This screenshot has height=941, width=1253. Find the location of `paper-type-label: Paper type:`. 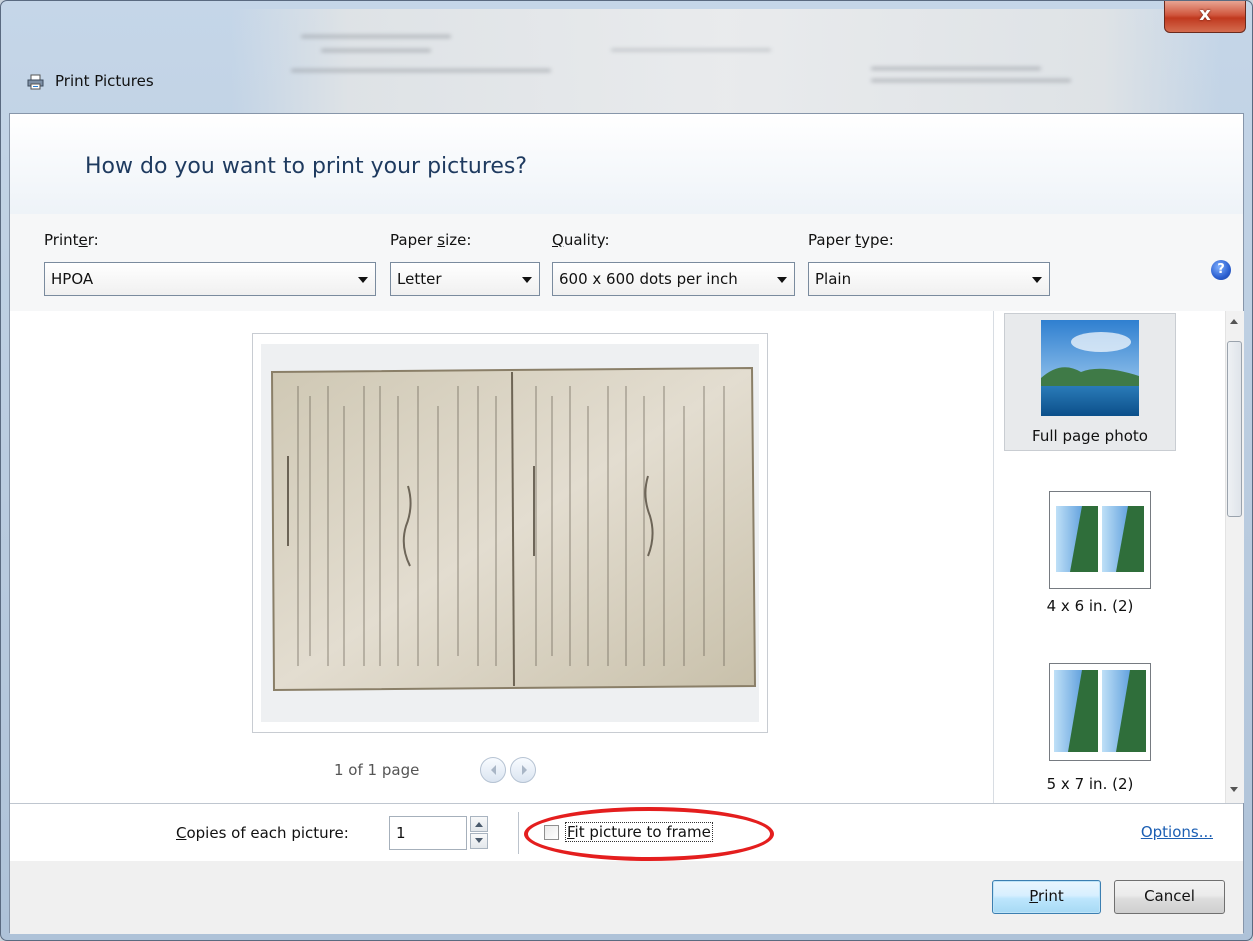

paper-type-label: Paper type: is located at coordinates (851, 240).